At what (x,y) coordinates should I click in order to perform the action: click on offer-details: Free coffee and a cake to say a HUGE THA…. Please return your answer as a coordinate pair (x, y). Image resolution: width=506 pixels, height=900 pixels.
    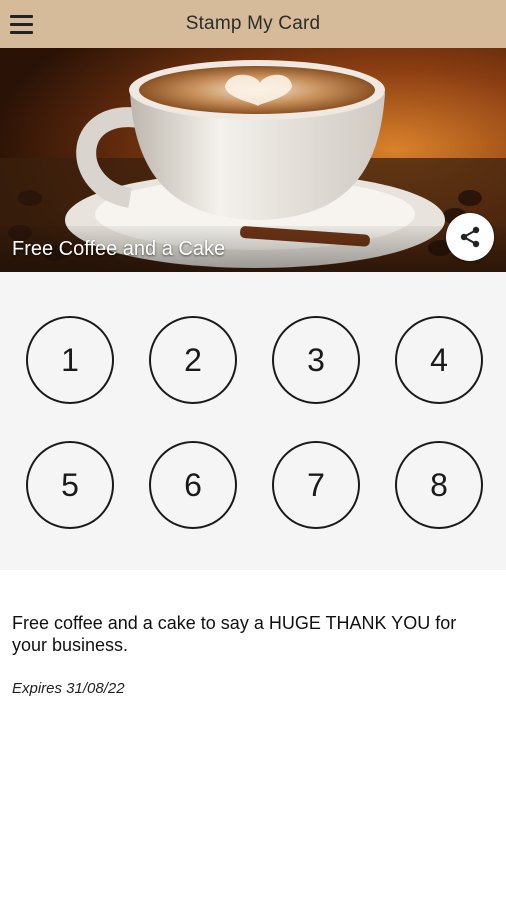
    Looking at the image, I should click on (253, 633).